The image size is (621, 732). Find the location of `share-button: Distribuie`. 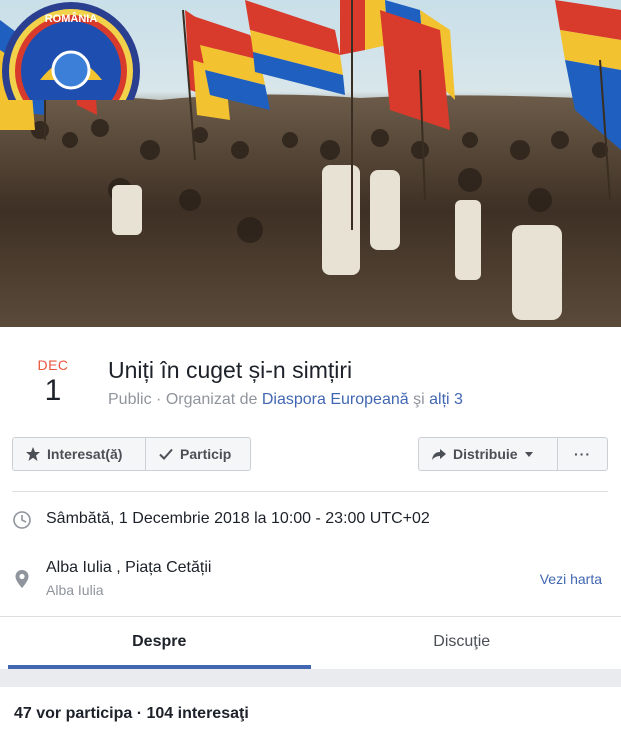

share-button: Distribuie is located at coordinates (488, 454).